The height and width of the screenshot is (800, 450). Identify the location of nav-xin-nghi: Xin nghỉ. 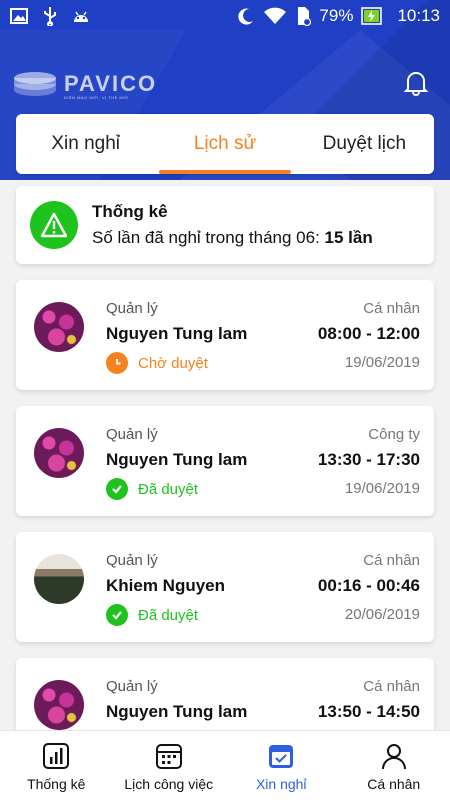
(281, 765).